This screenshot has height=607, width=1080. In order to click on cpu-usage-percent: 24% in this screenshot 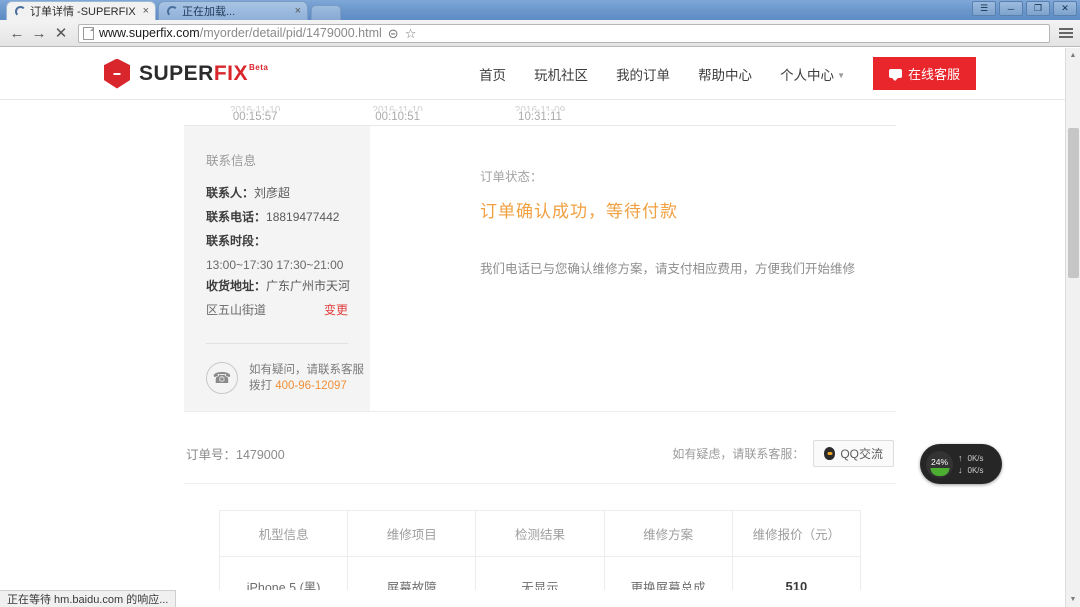, I will do `click(939, 462)`.